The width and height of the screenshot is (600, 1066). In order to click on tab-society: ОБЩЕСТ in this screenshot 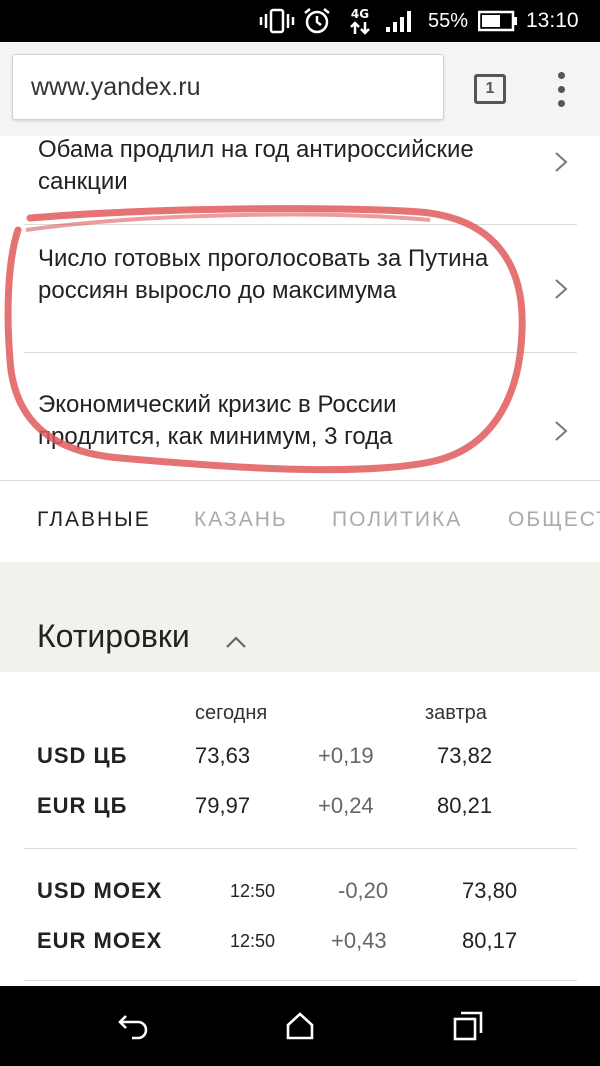, I will do `click(554, 520)`.